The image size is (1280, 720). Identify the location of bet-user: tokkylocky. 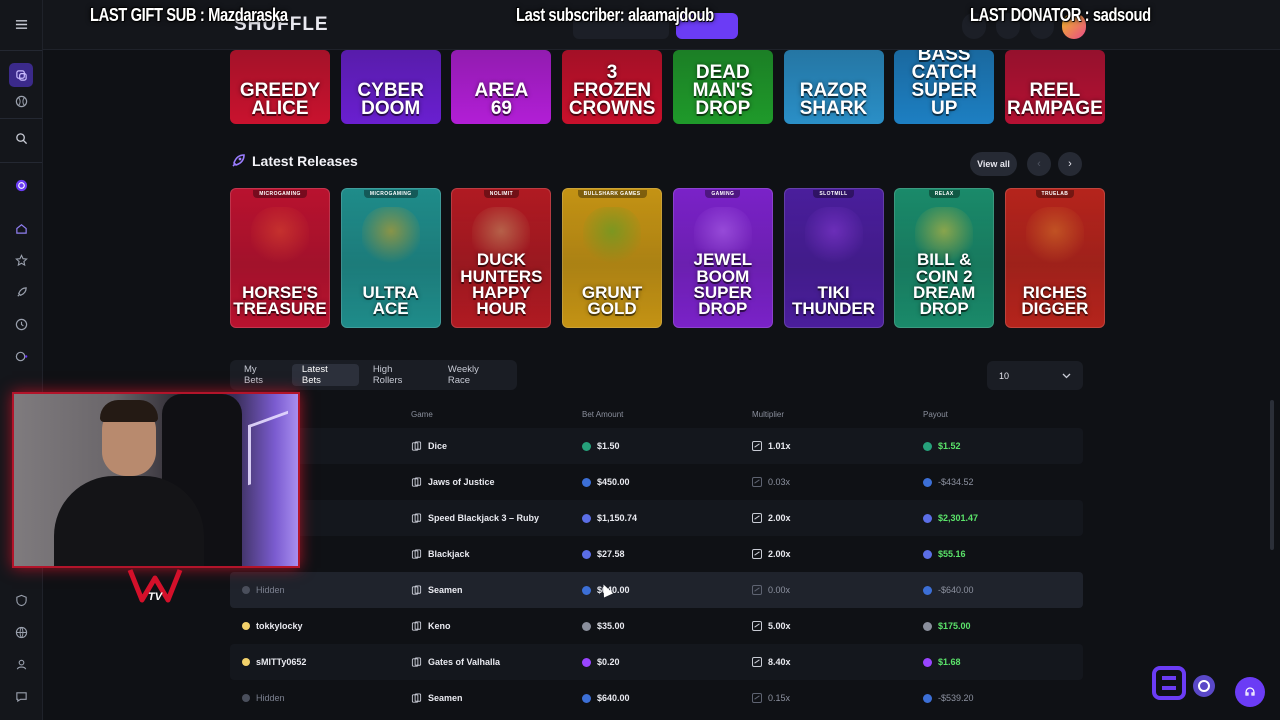
(272, 626).